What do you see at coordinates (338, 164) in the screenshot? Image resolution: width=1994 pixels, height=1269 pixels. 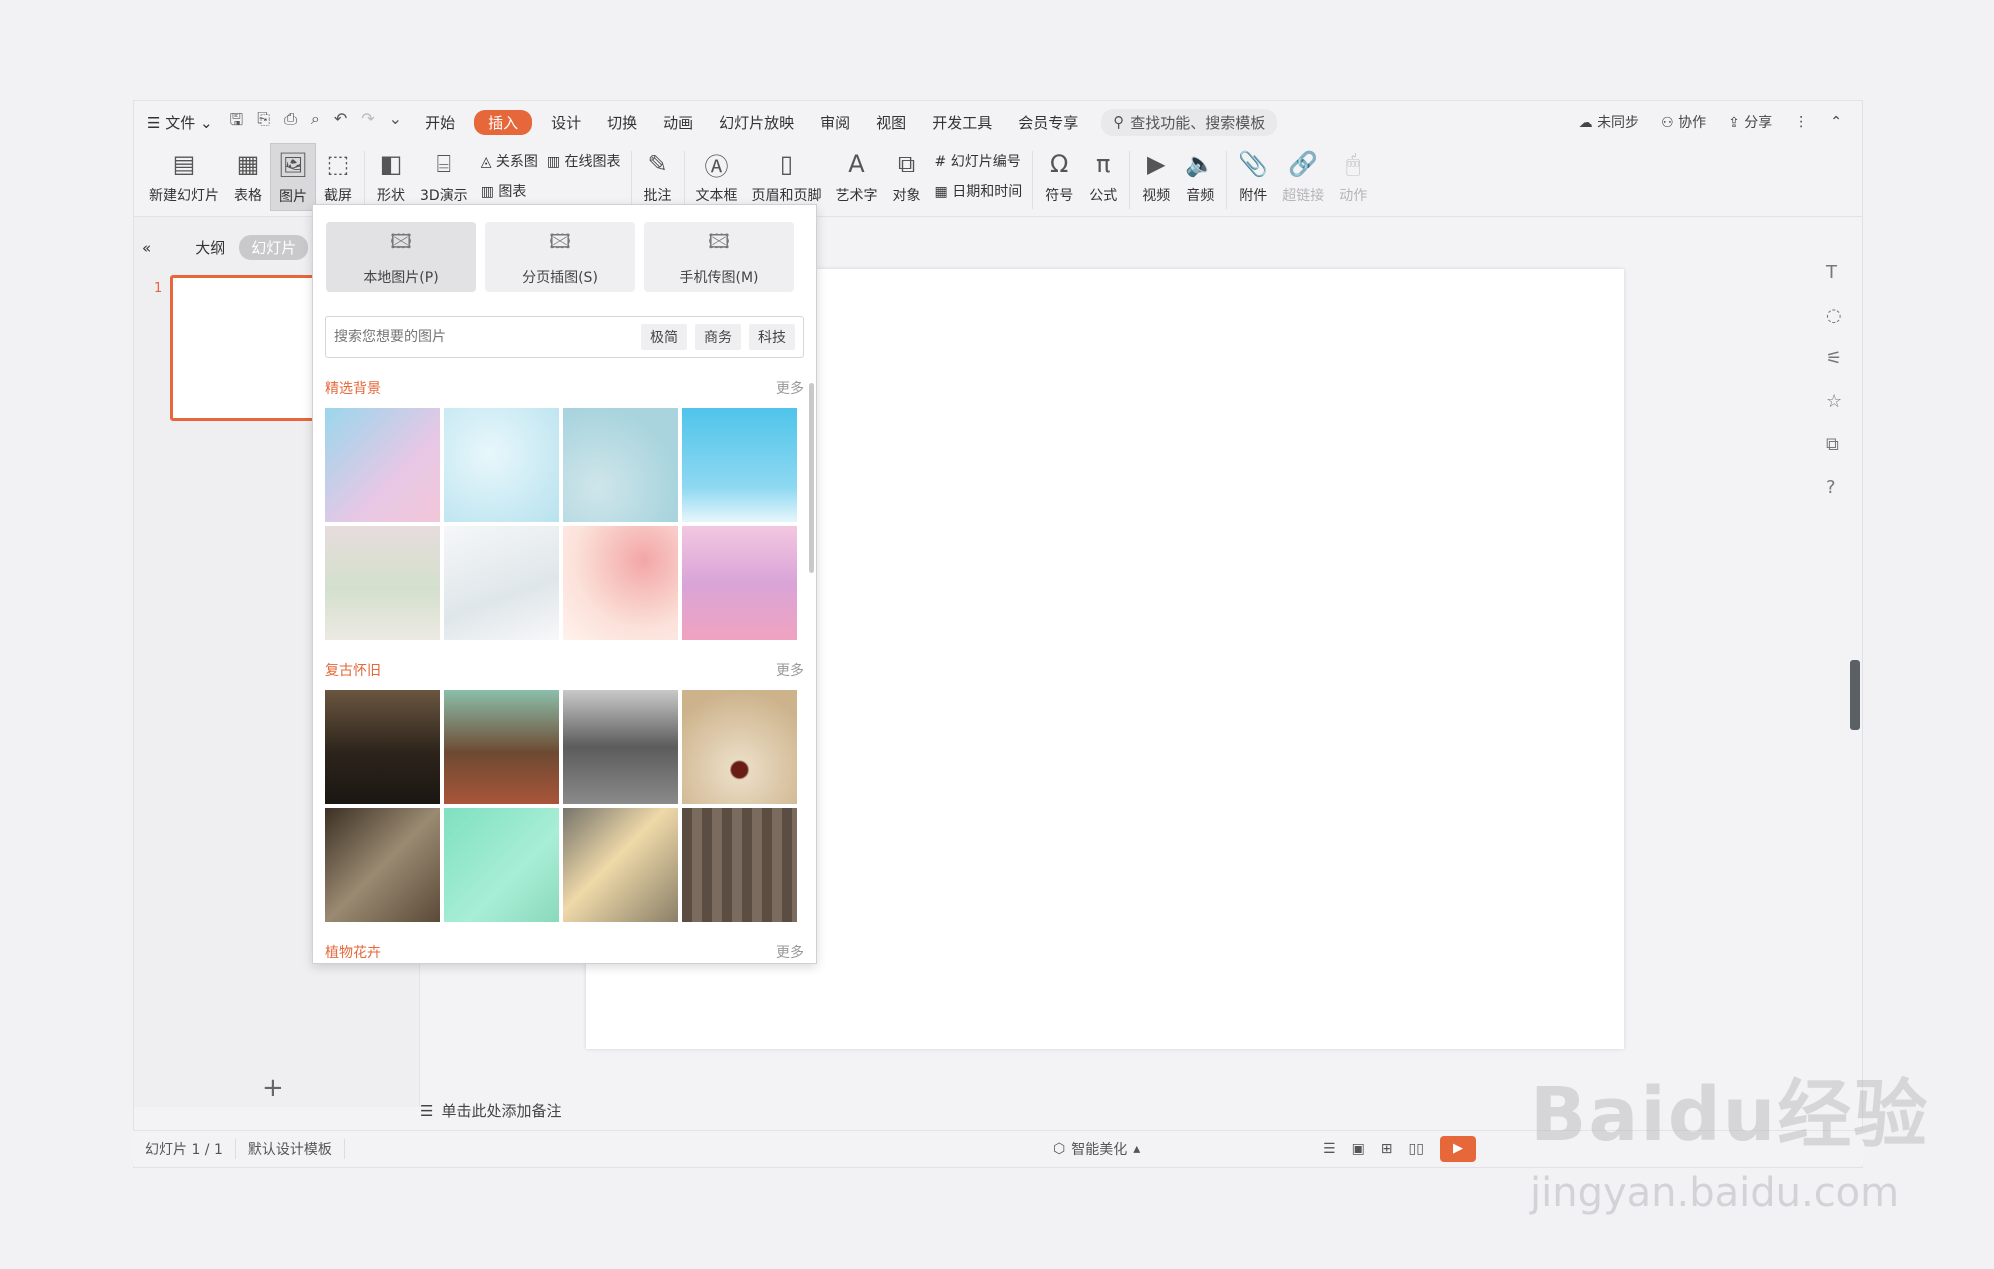 I see `screenshot-icon: ⬚` at bounding box center [338, 164].